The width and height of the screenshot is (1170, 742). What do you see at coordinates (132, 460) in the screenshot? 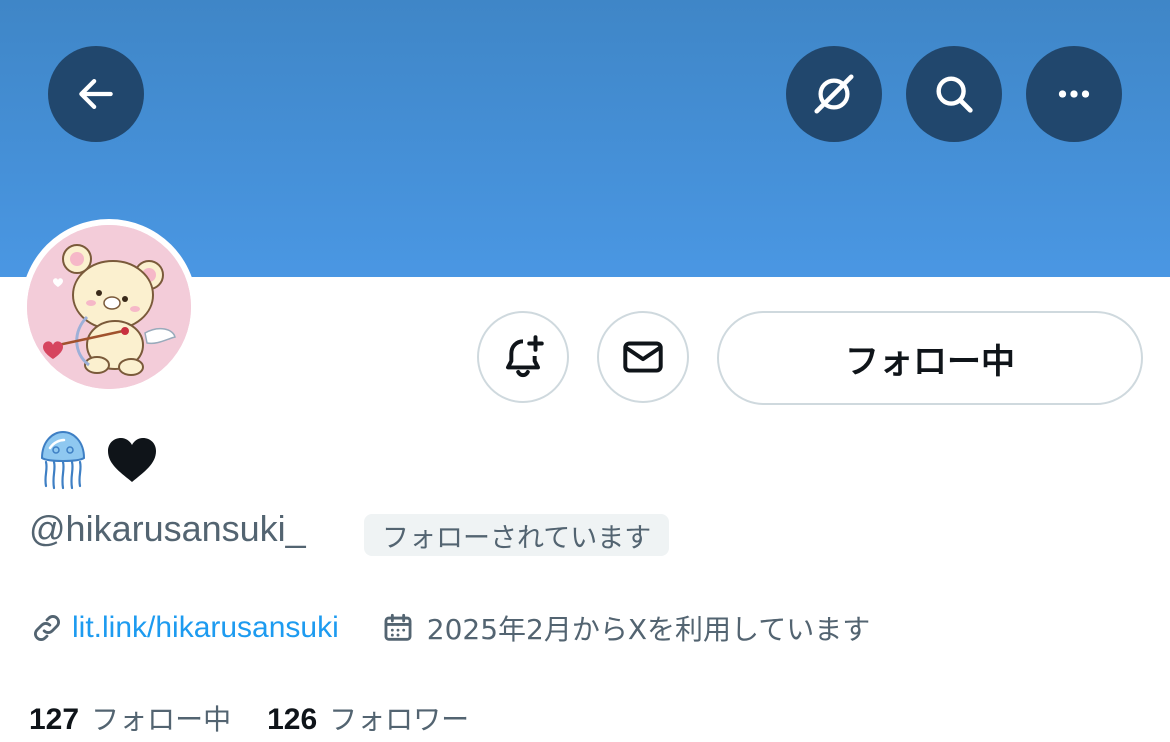
I see `black-heart-emoji-icon` at bounding box center [132, 460].